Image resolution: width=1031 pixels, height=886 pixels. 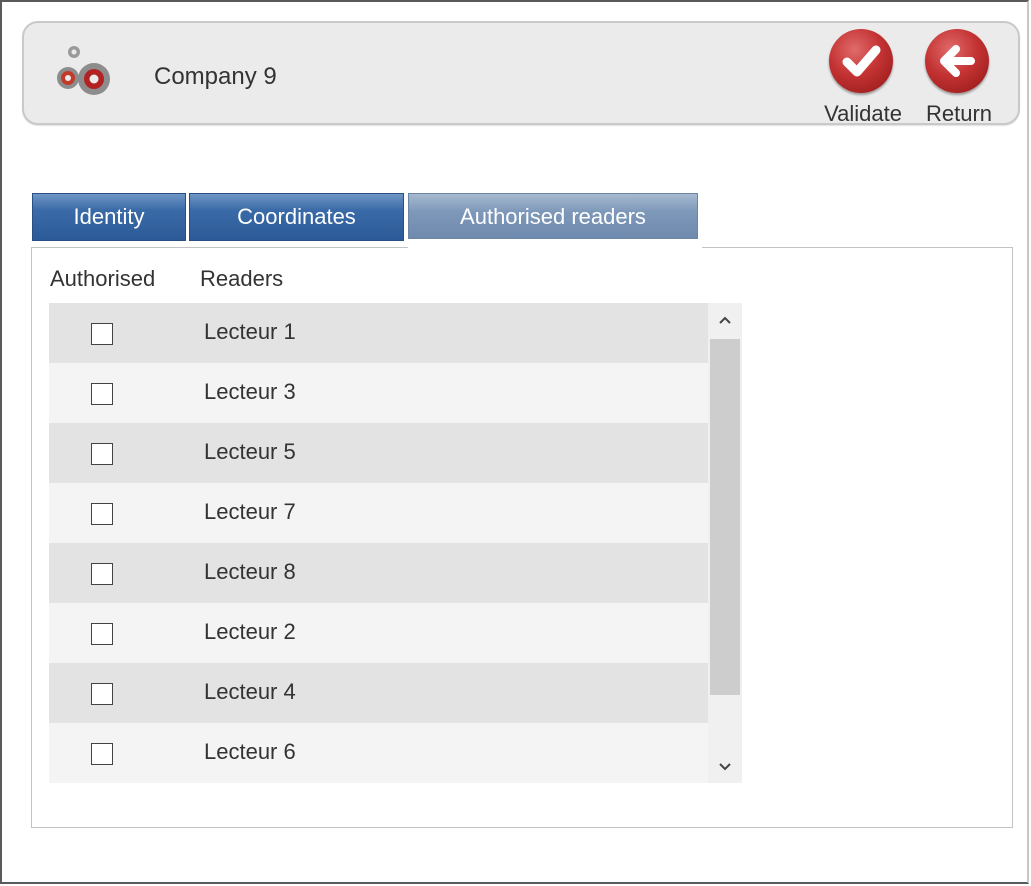 I want to click on table-row: Lecteur 7, so click(x=379, y=513).